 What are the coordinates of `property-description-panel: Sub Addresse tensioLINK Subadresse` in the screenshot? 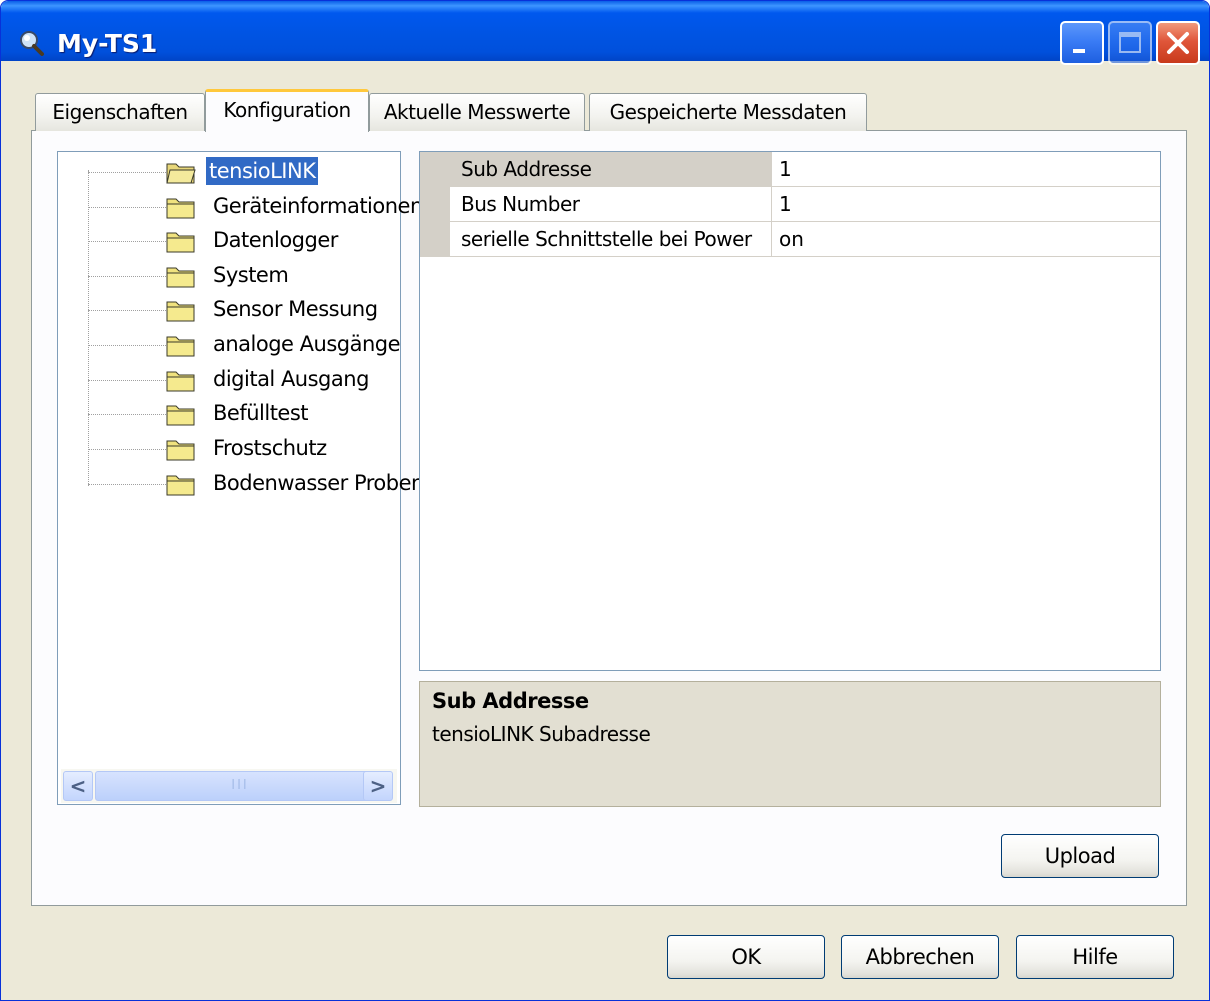 It's located at (790, 744).